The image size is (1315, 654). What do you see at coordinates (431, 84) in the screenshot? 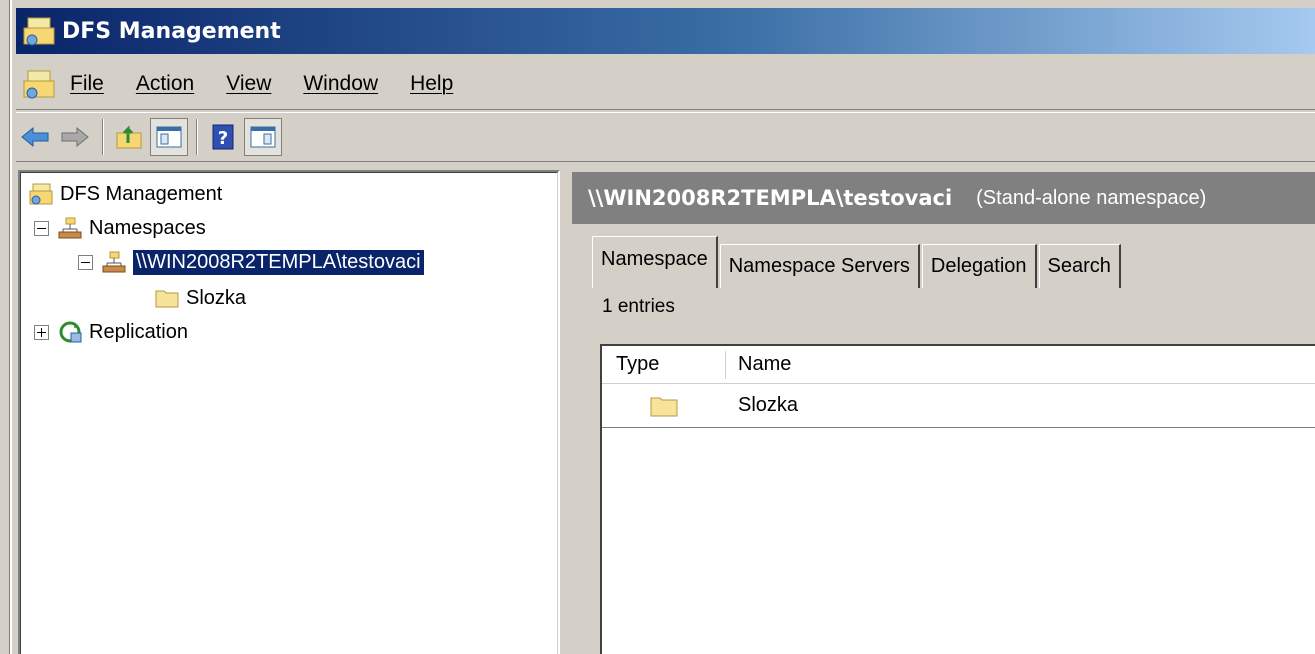
I see `menu-help: Help` at bounding box center [431, 84].